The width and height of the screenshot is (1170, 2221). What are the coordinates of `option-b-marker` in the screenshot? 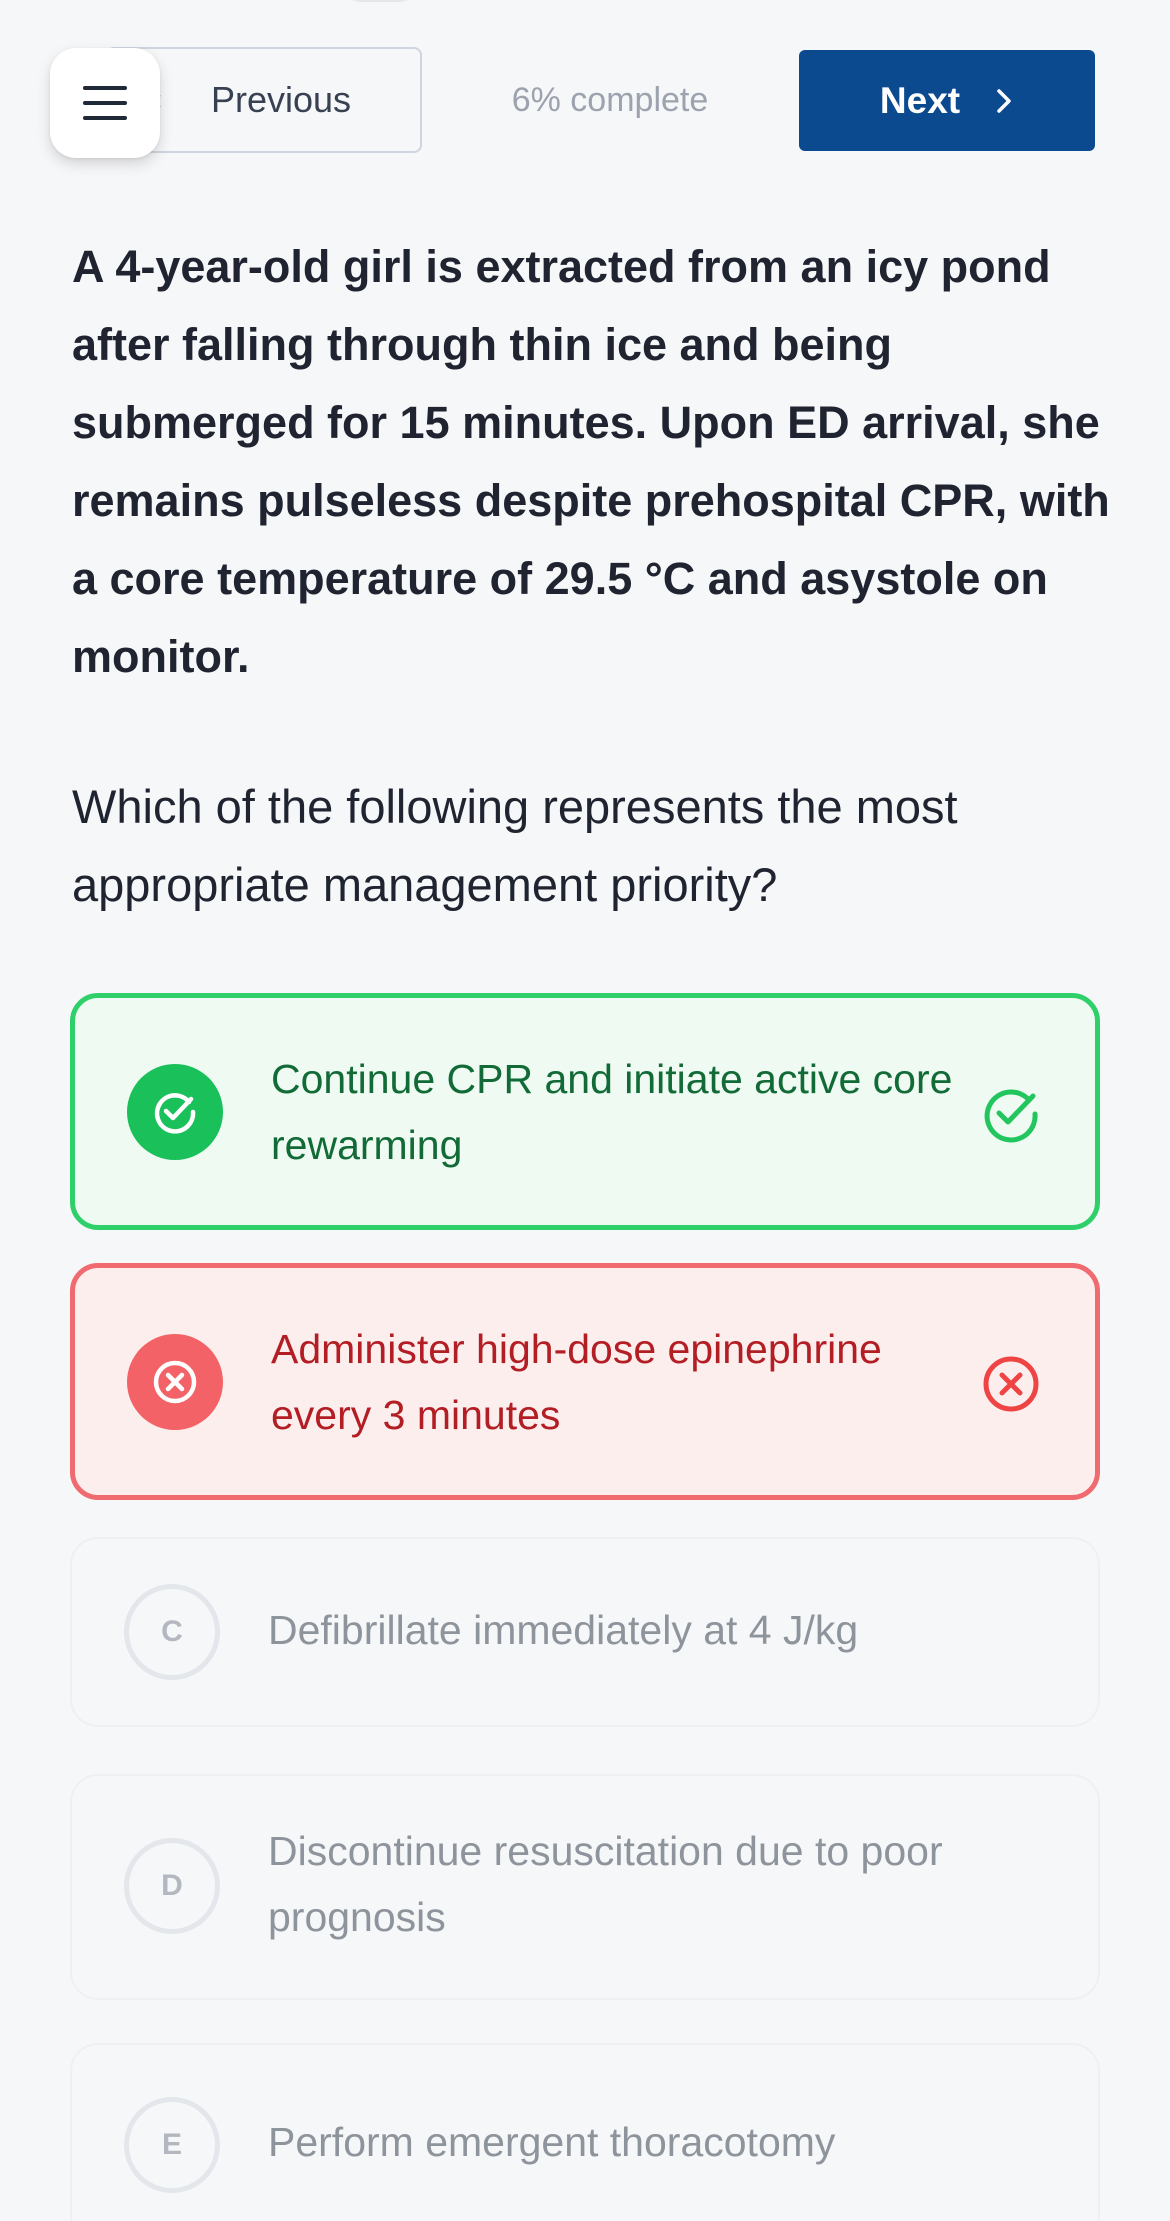 It's located at (175, 1382).